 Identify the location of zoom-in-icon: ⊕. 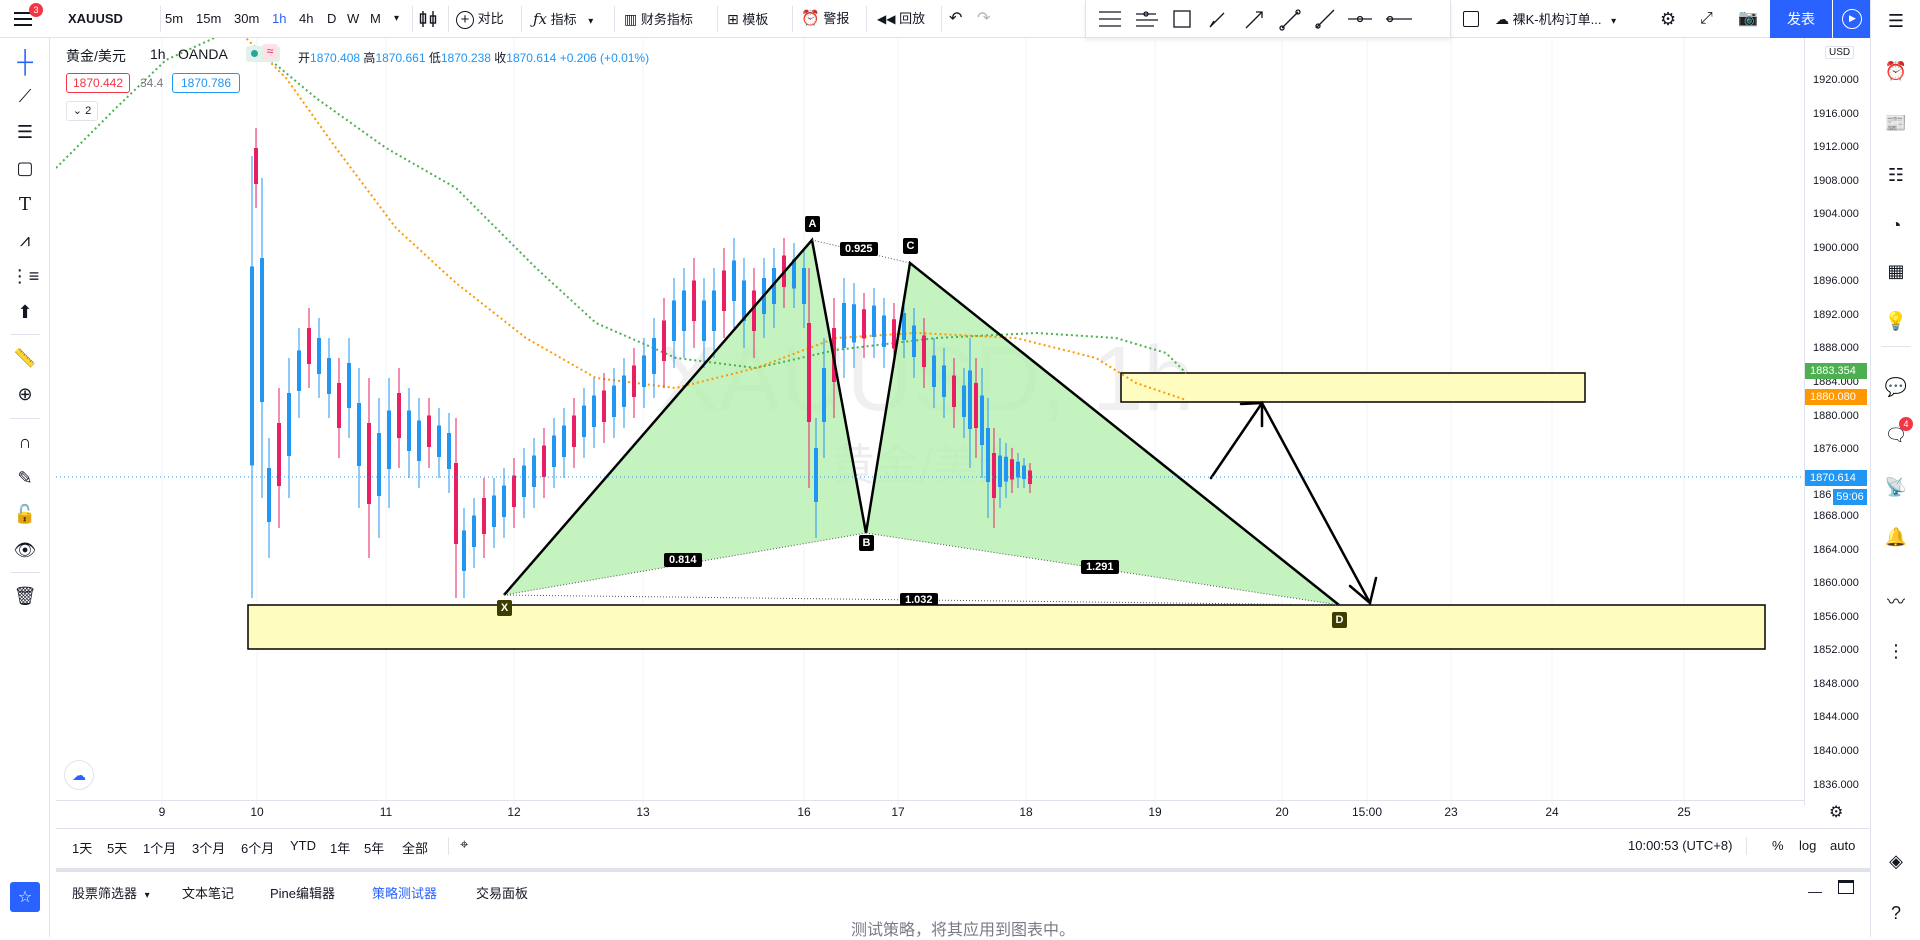
(25, 394).